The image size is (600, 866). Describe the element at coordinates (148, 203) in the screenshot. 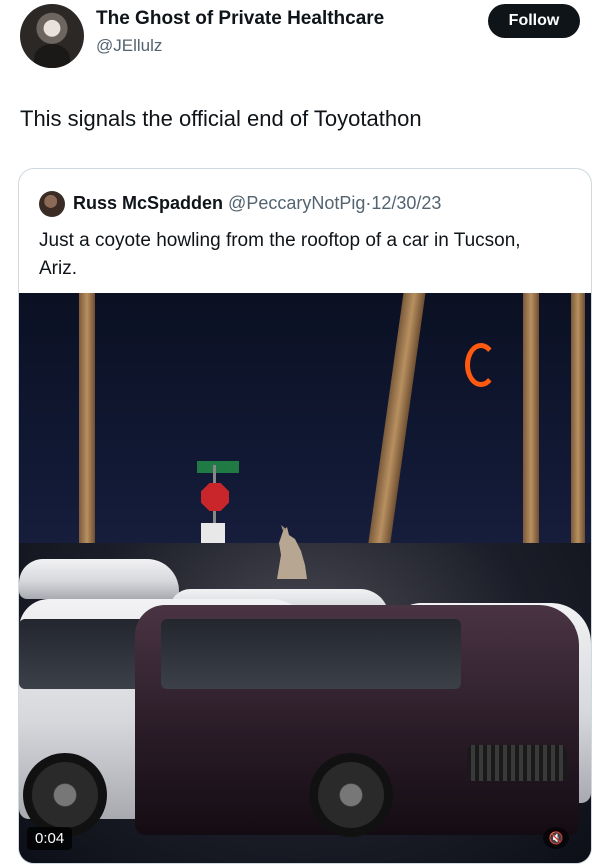

I see `quoted-author-name: Russ McSpadden` at that location.